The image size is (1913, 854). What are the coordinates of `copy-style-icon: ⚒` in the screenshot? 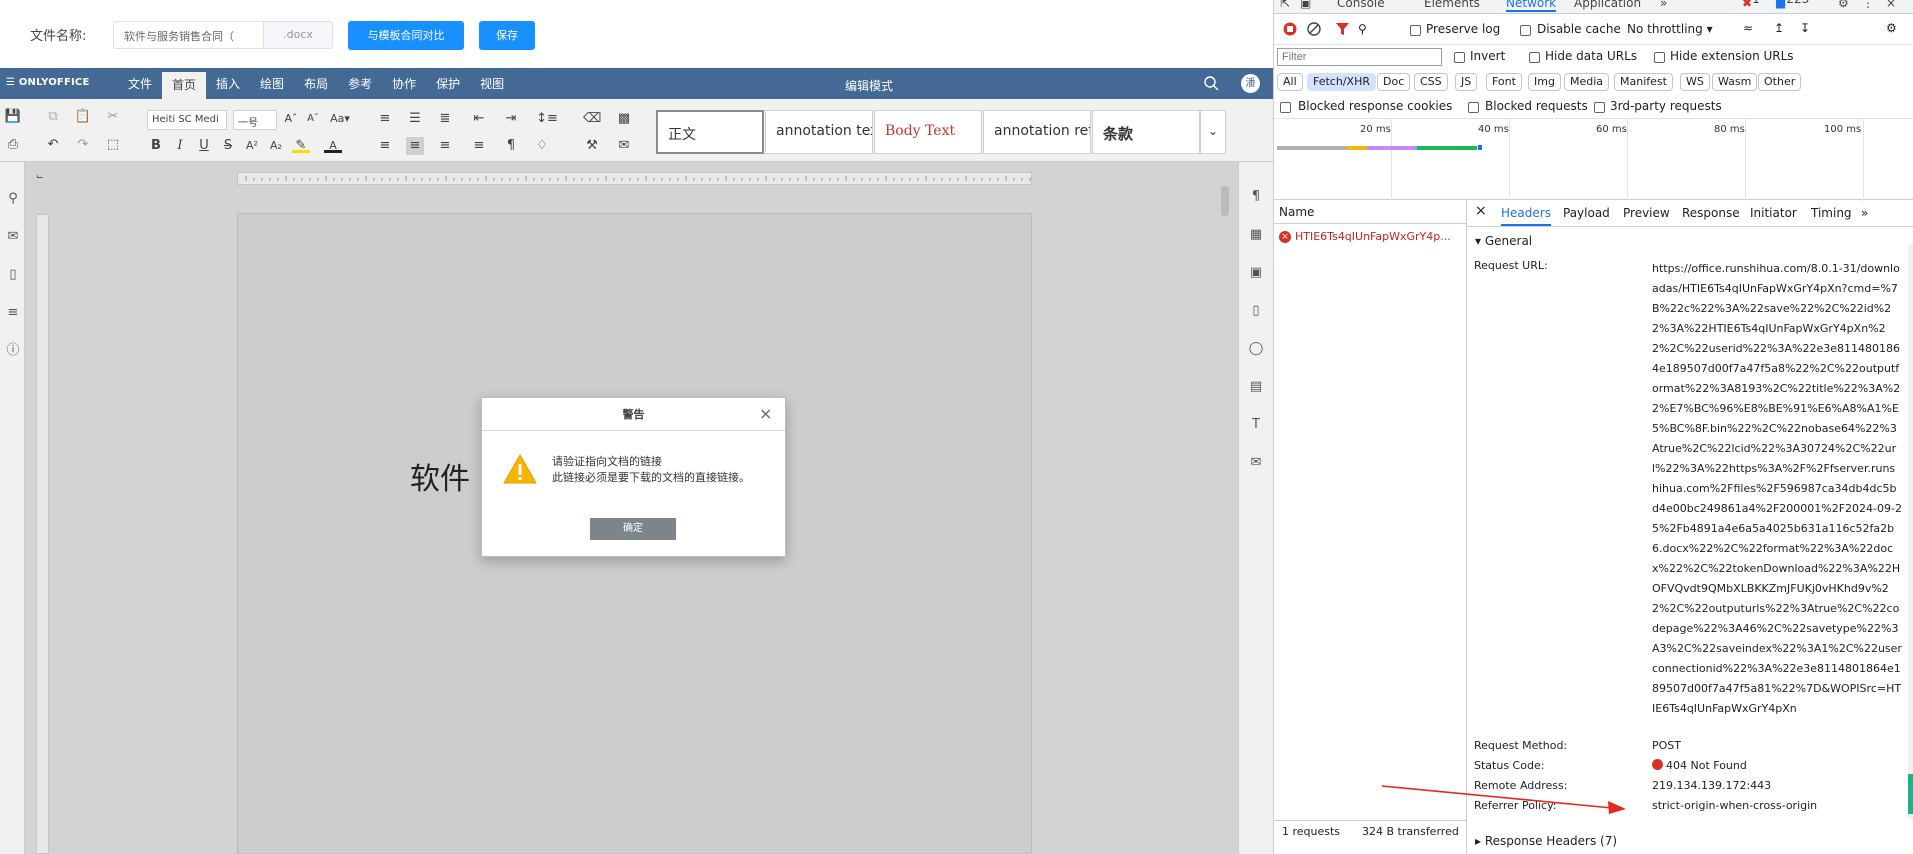 It's located at (592, 146).